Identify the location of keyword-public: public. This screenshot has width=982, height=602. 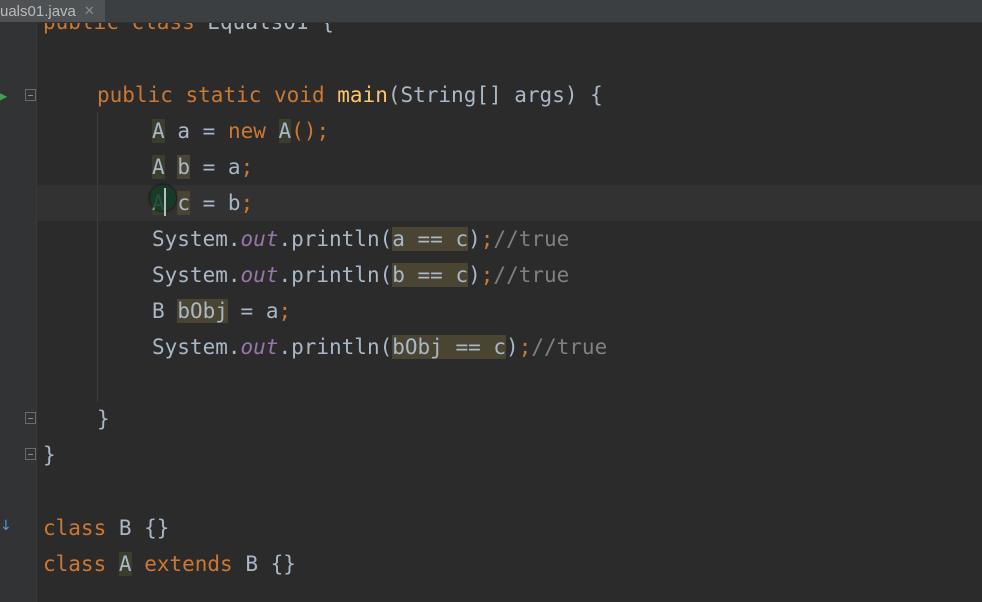
(135, 95).